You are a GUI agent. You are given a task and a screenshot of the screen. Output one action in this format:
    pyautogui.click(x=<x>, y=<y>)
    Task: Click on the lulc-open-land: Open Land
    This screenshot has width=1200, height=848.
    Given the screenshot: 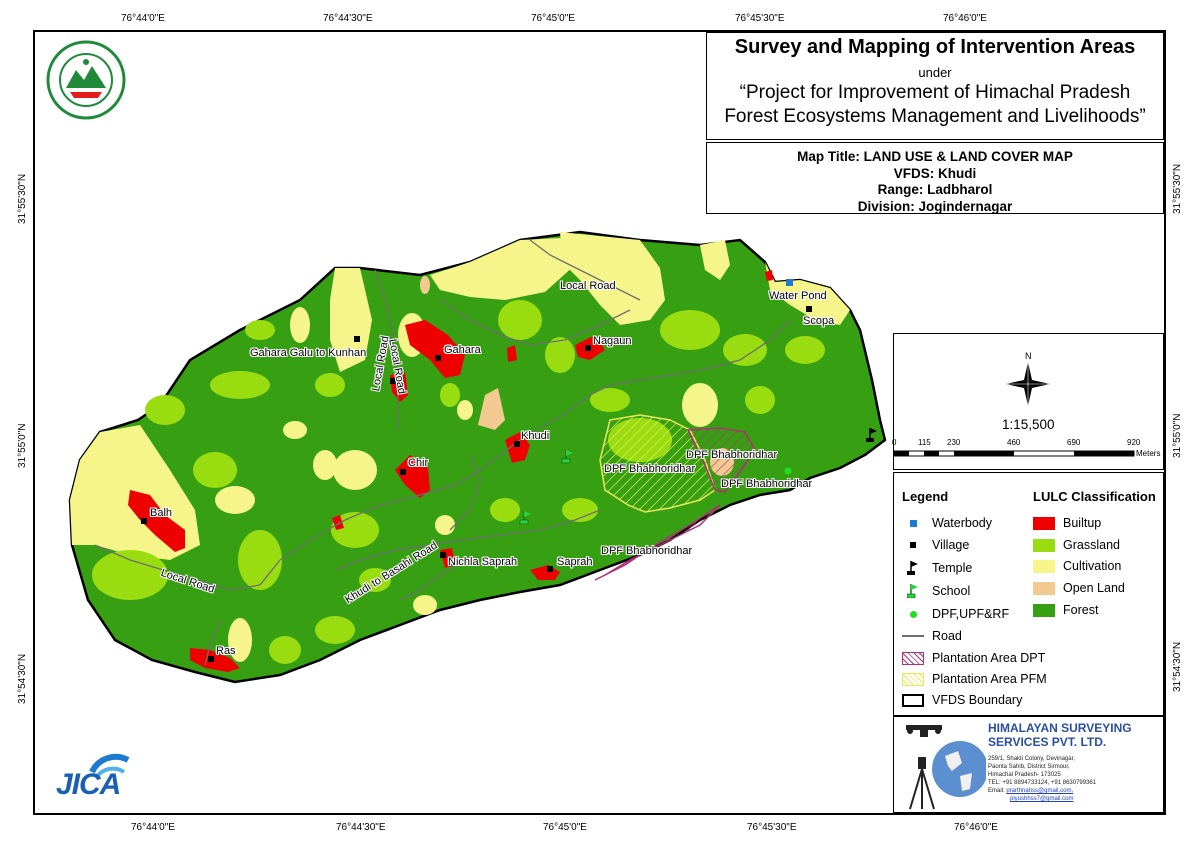 What is the action you would take?
    pyautogui.click(x=1079, y=588)
    